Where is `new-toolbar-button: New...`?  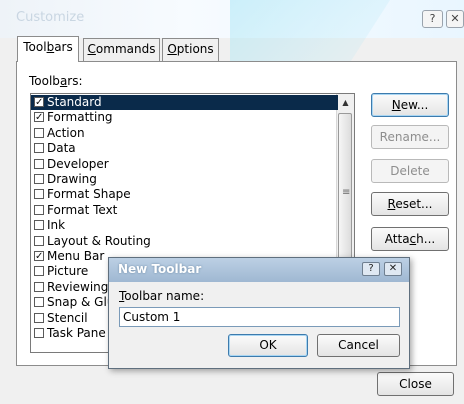 new-toolbar-button: New... is located at coordinates (410, 105).